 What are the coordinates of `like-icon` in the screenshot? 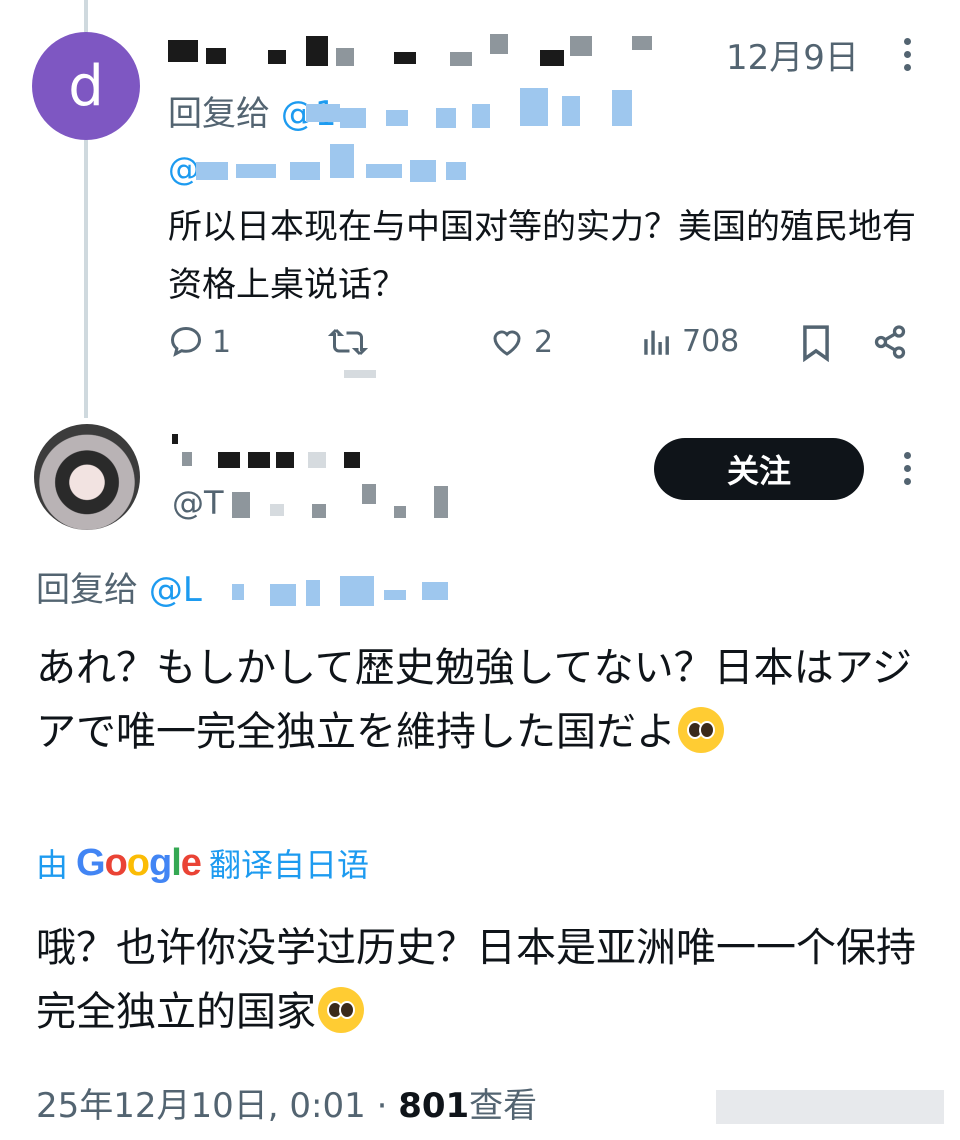 It's located at (507, 343).